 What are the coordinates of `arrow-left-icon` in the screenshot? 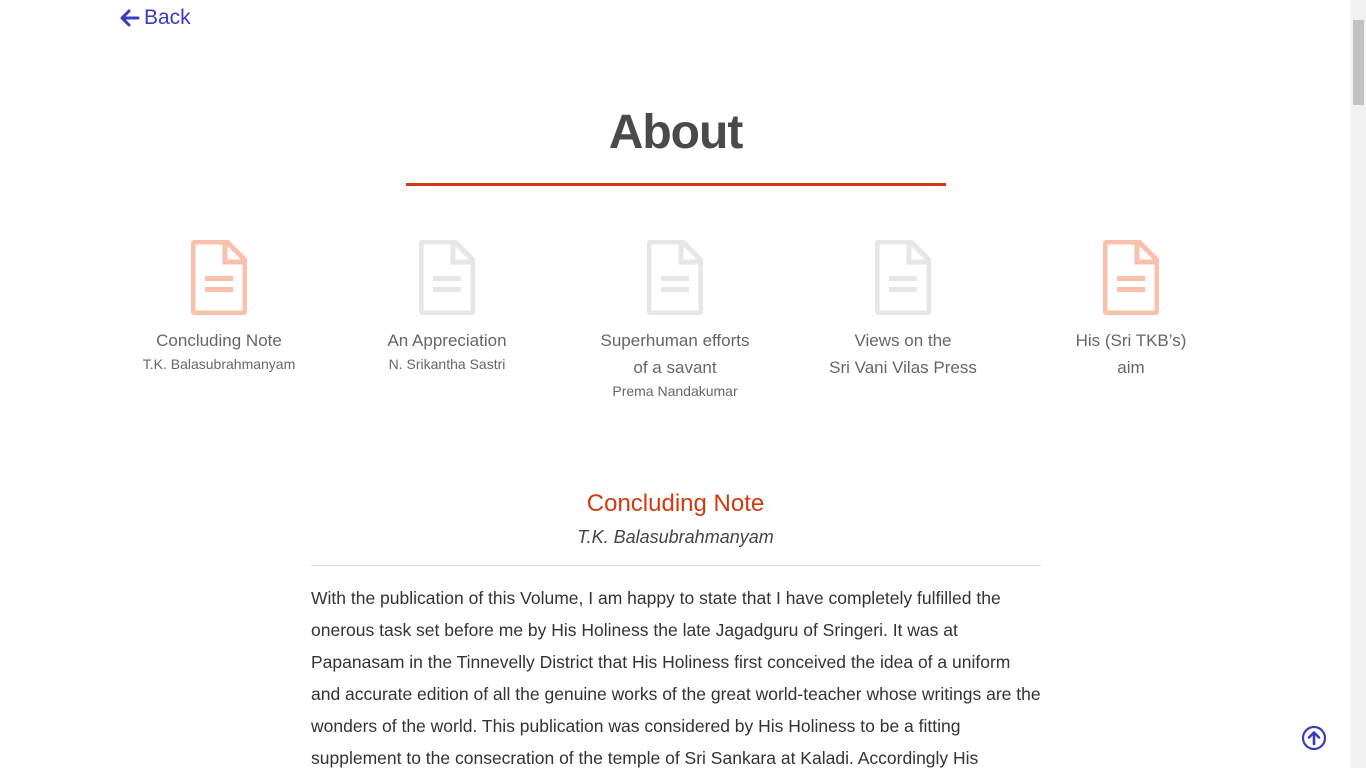 It's located at (130, 18).